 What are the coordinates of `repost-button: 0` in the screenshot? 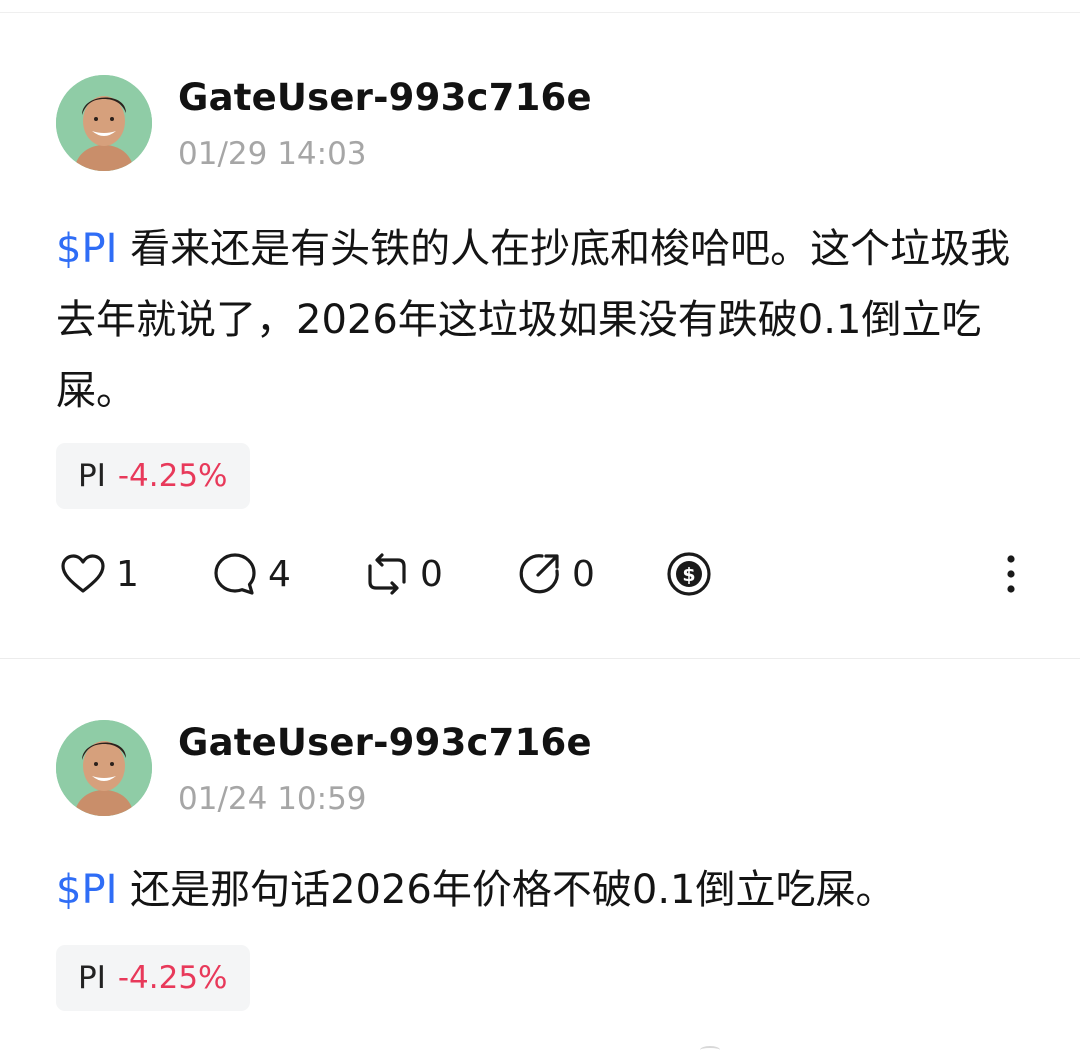 It's located at (403, 574).